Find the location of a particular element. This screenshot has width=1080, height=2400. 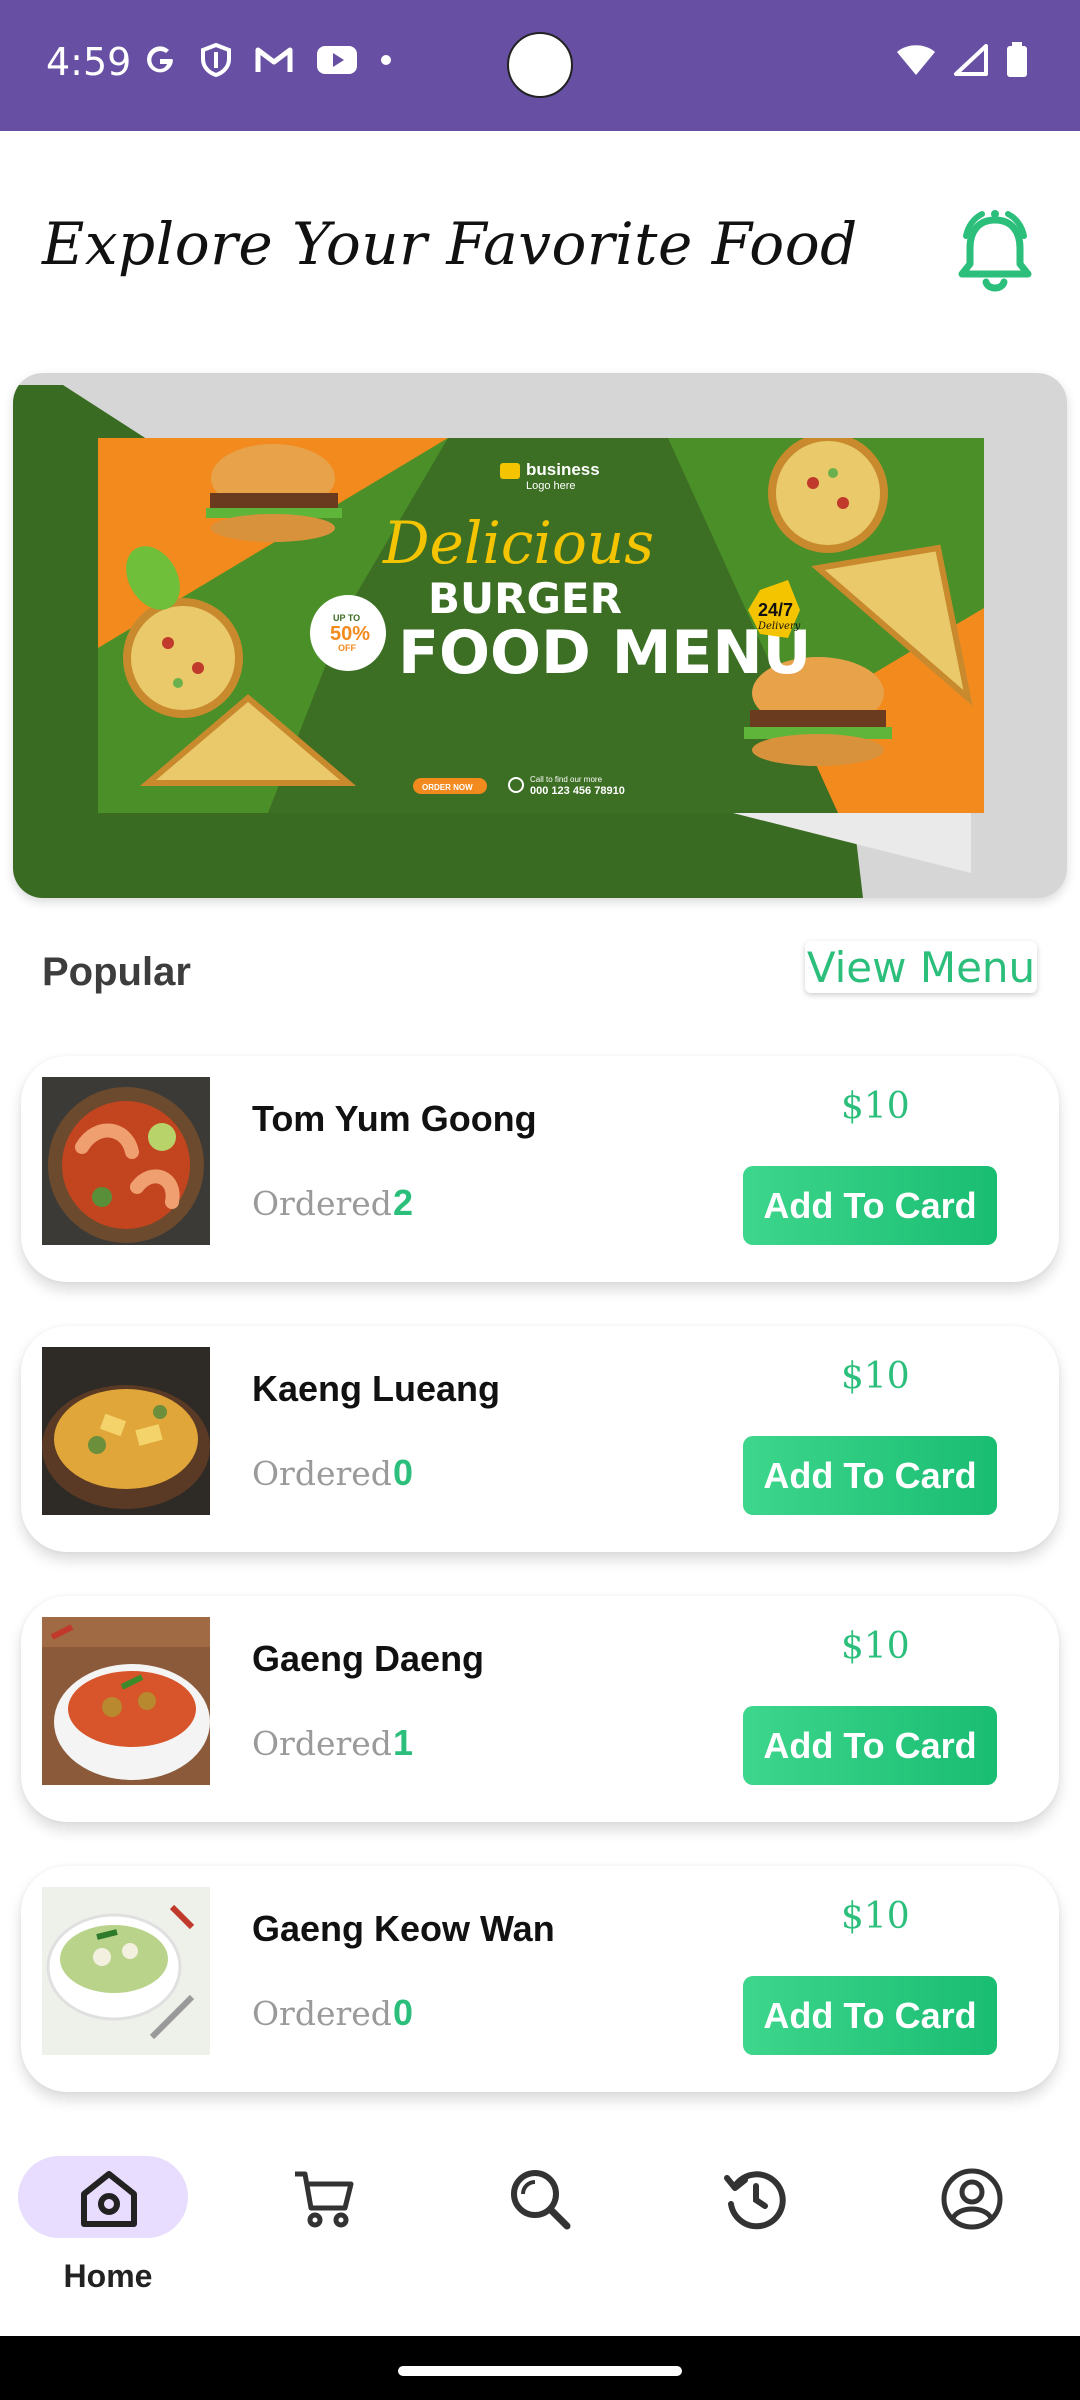

signal-icon is located at coordinates (971, 60).